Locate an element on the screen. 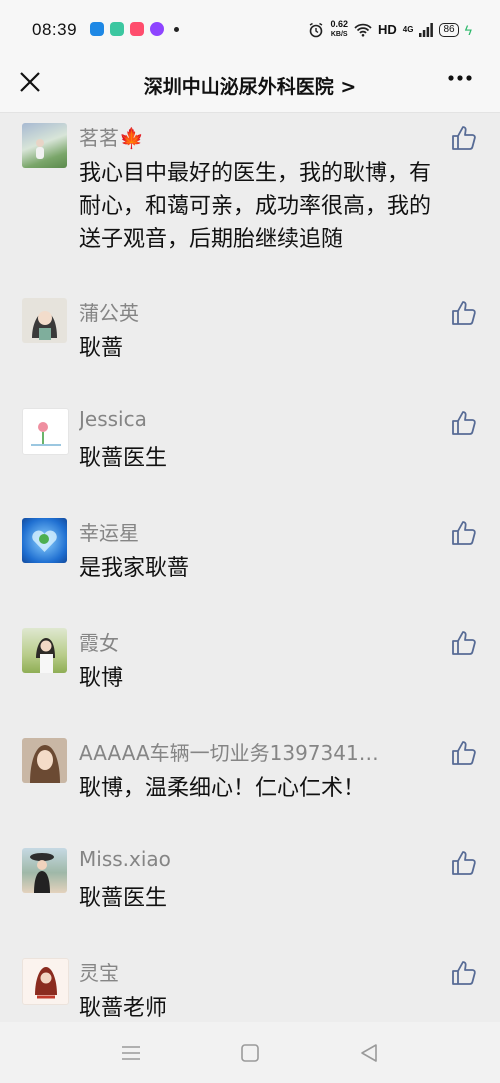 Image resolution: width=500 pixels, height=1083 pixels. hd-indicator: HD is located at coordinates (387, 29).